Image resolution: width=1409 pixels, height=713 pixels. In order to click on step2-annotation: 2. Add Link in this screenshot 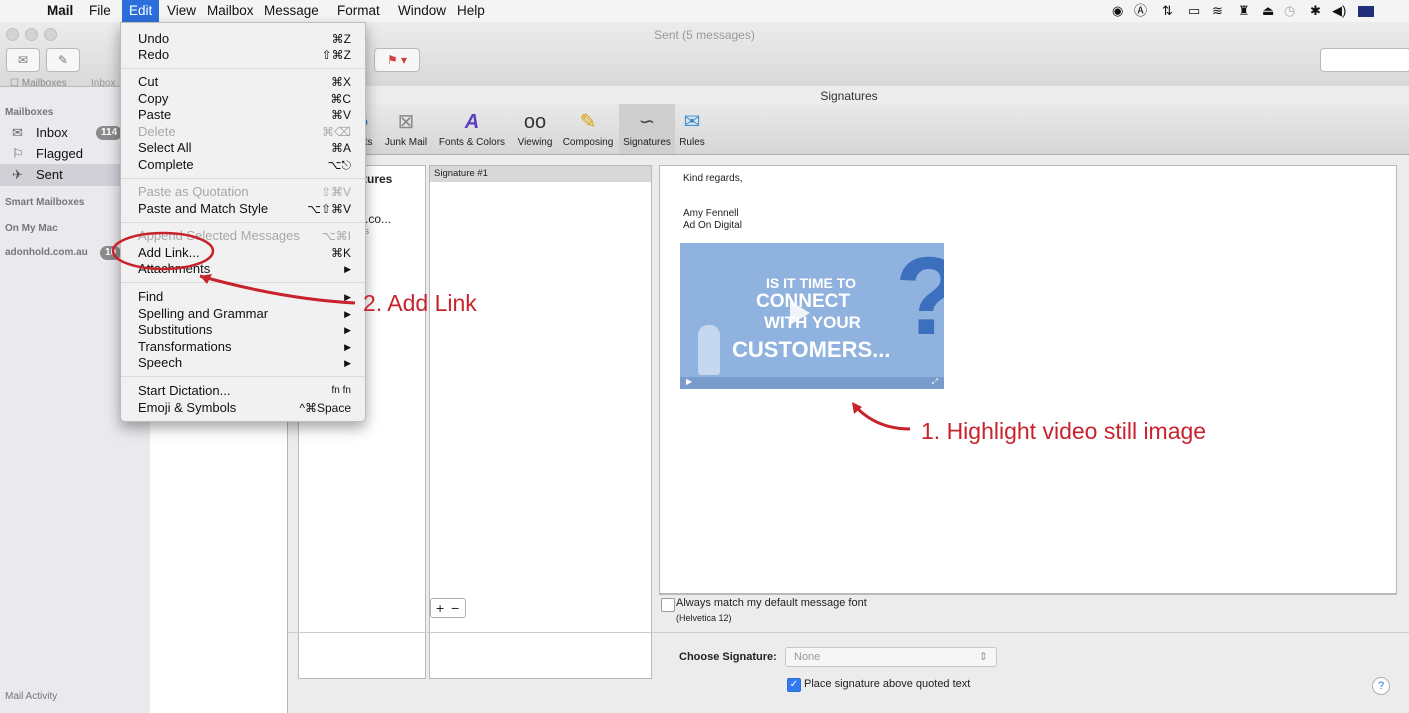, I will do `click(420, 303)`.